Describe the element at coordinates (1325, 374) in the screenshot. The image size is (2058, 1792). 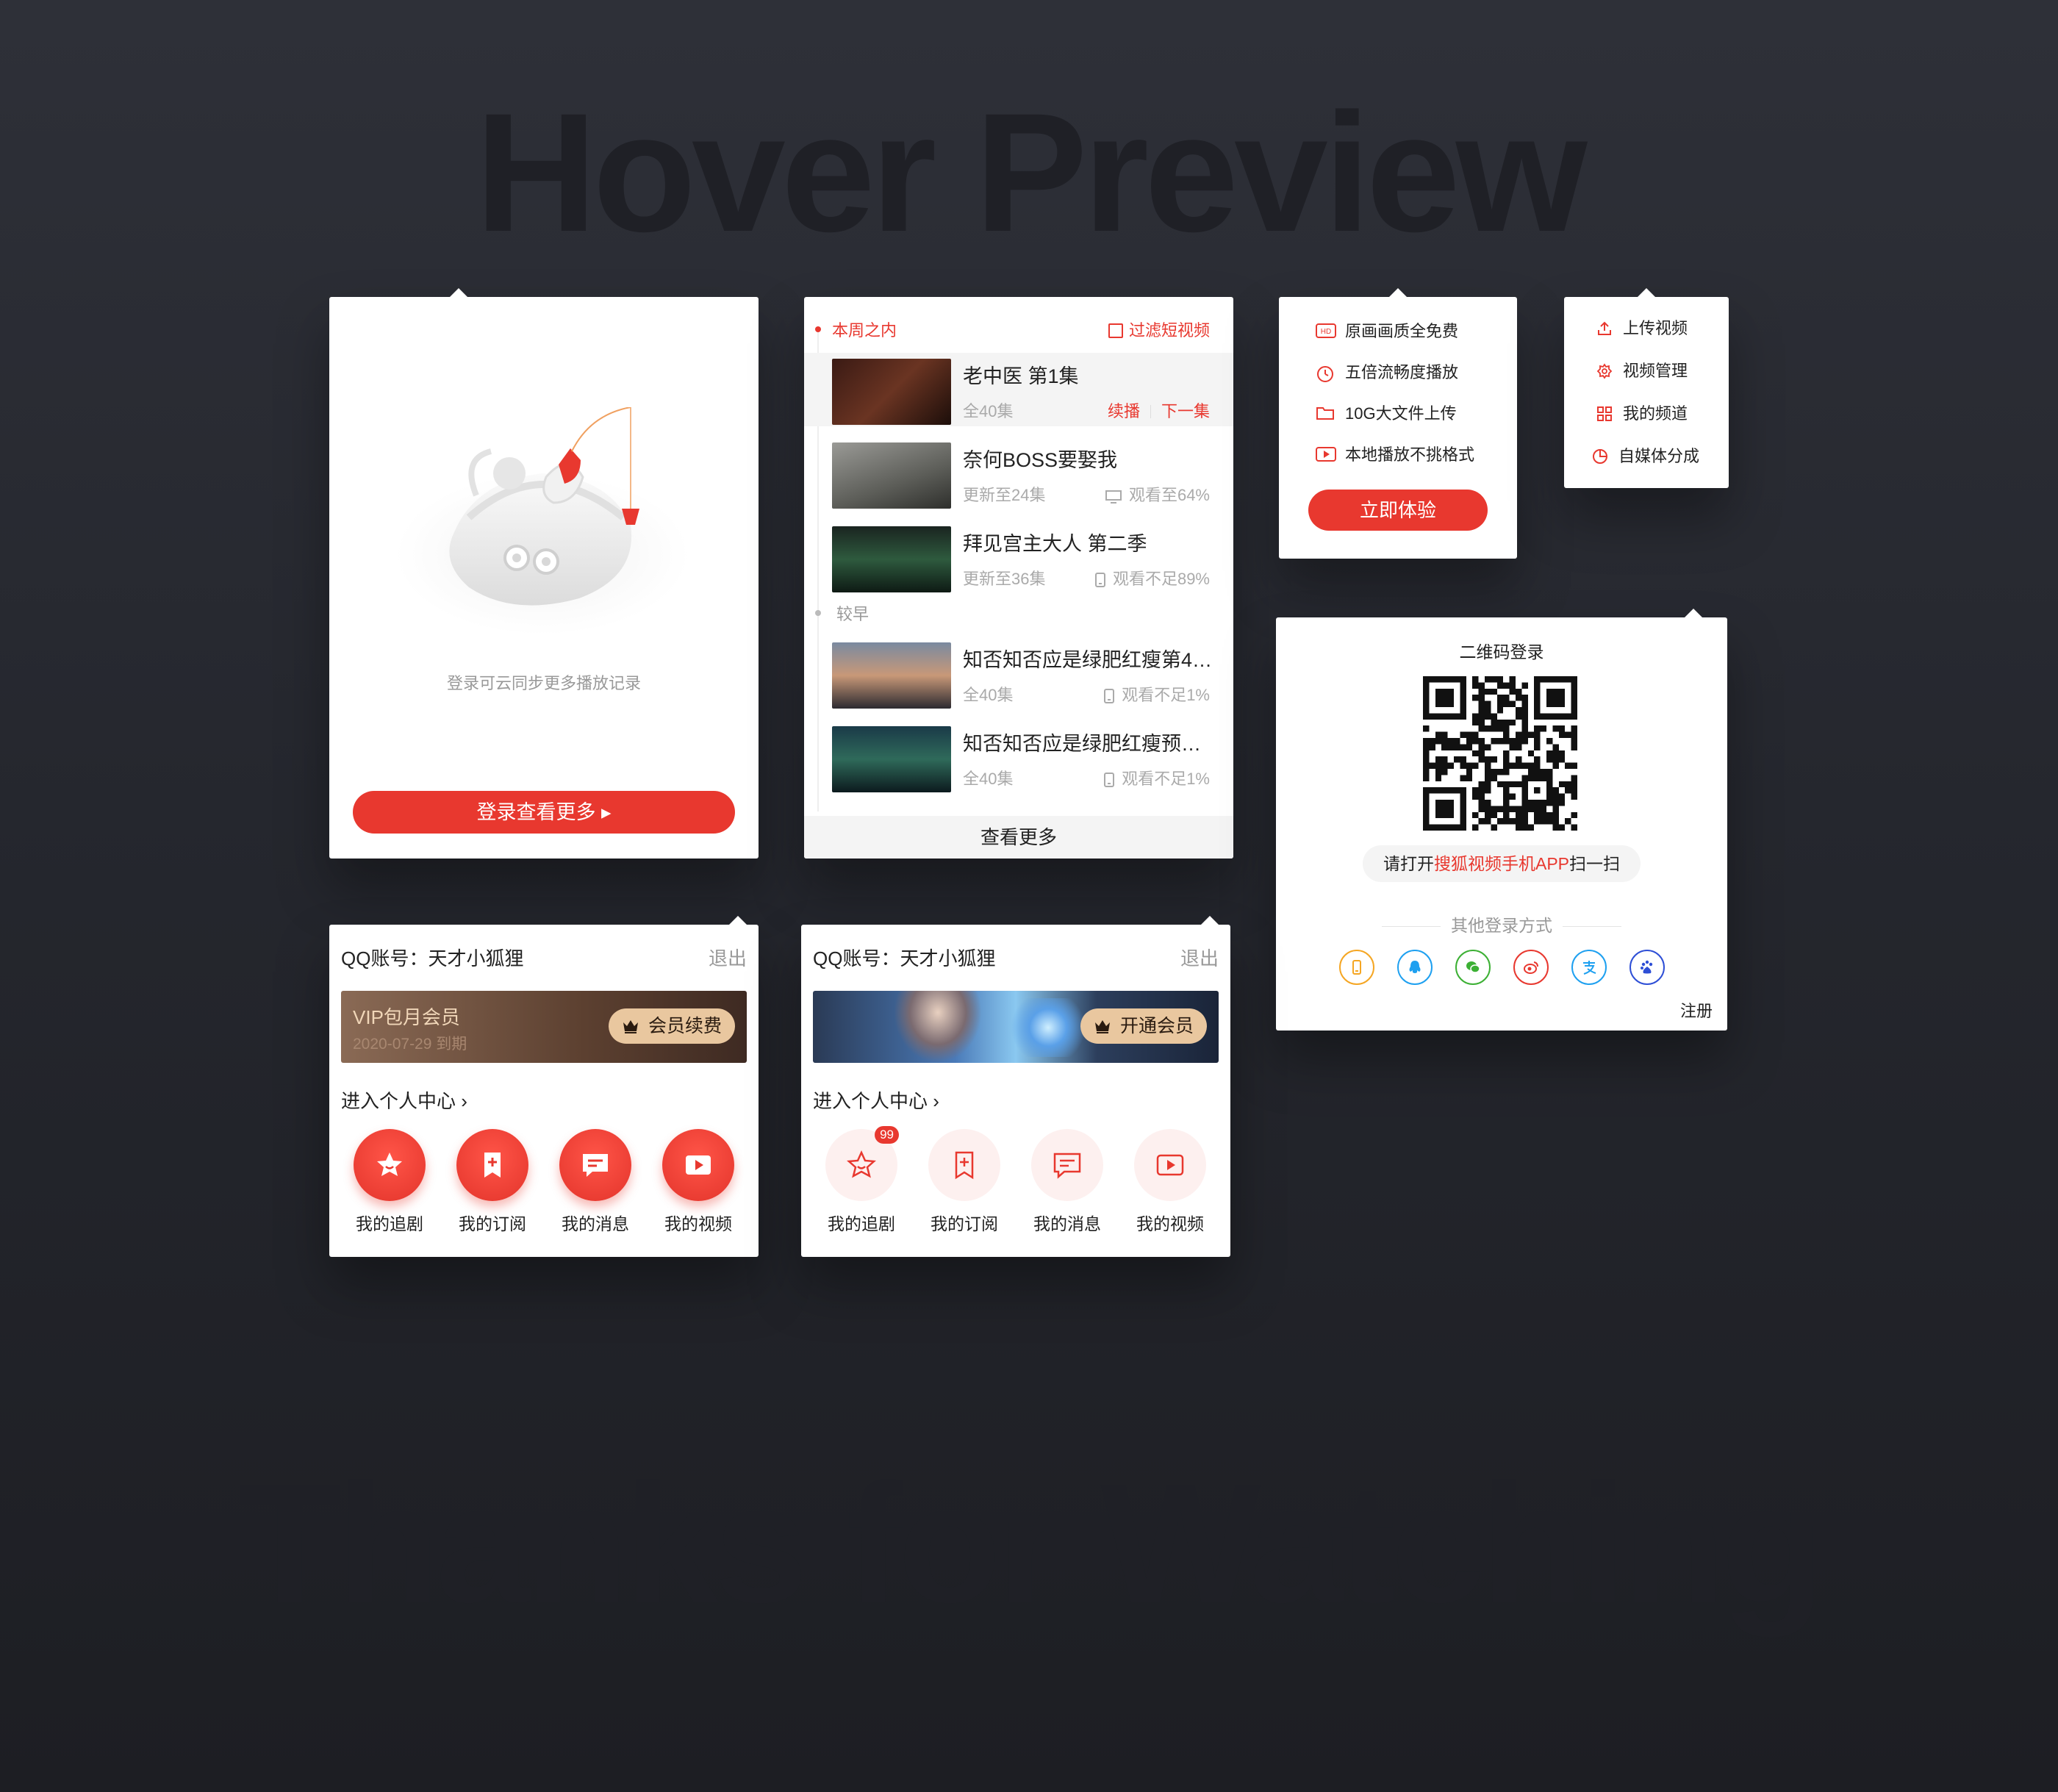
I see `timer-icon` at that location.